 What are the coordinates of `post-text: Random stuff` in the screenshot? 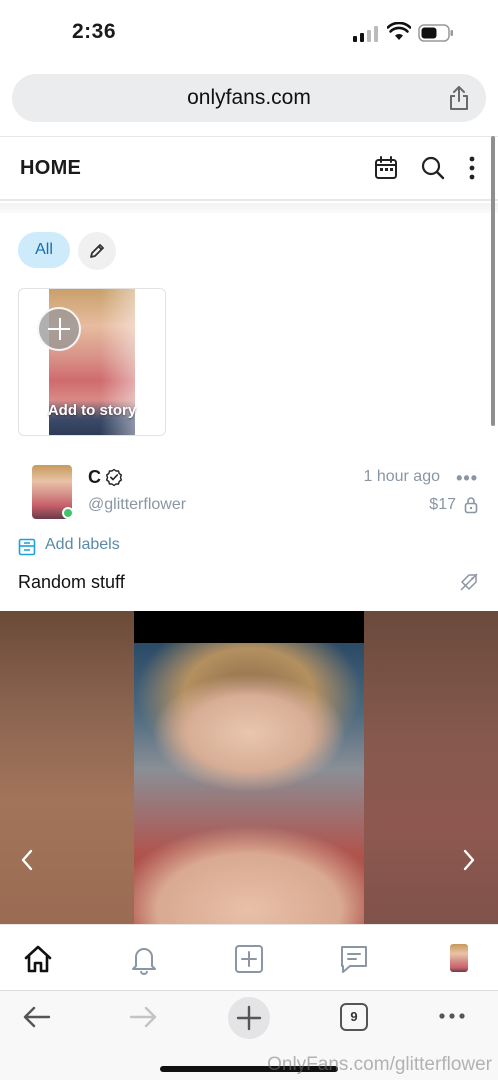 It's located at (71, 582).